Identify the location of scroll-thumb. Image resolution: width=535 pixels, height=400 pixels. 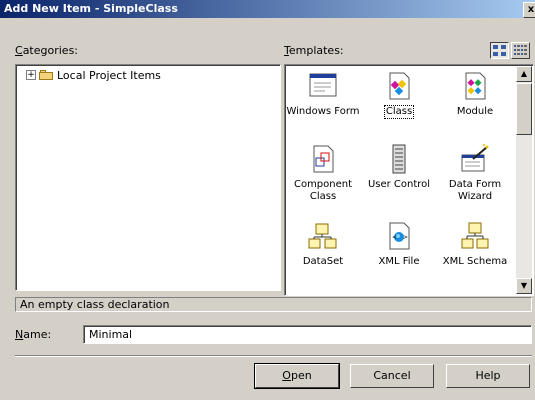
(524, 109).